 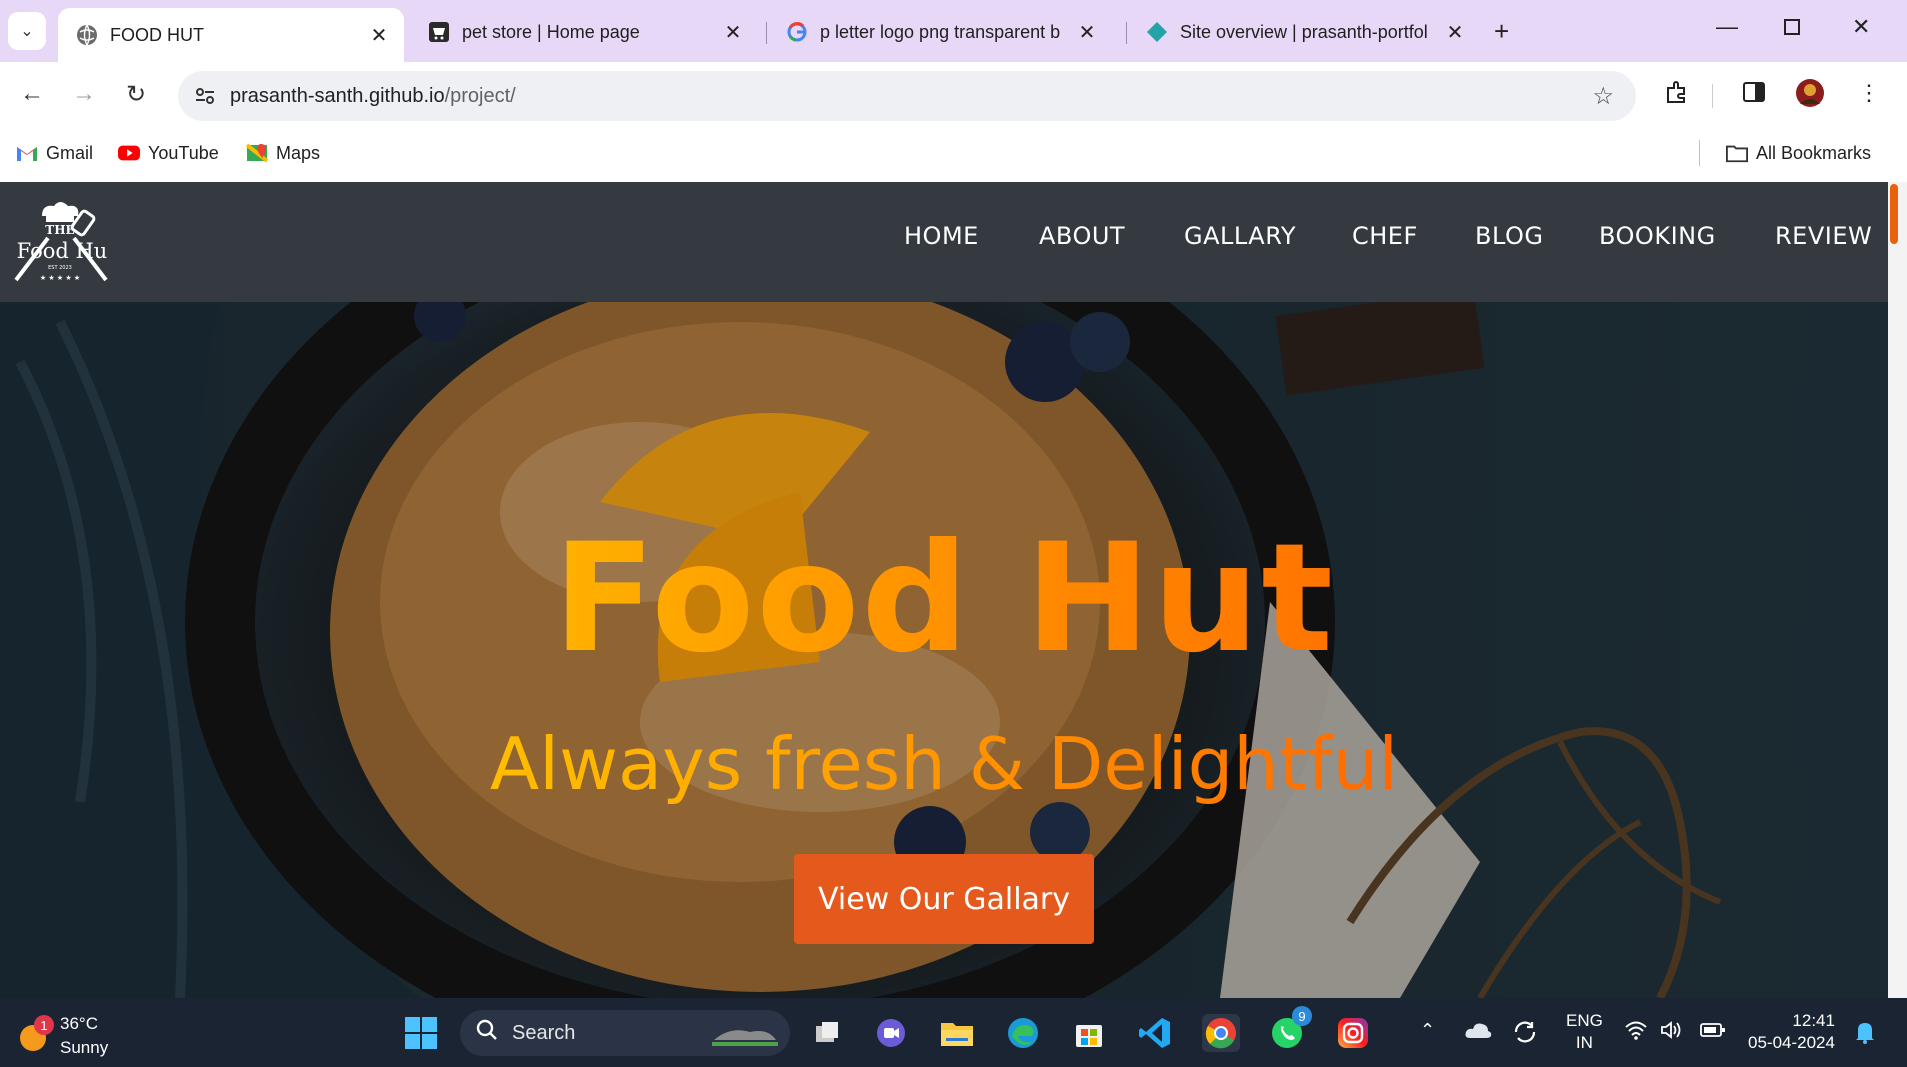 I want to click on file-explorer-icon, so click(x=957, y=1033).